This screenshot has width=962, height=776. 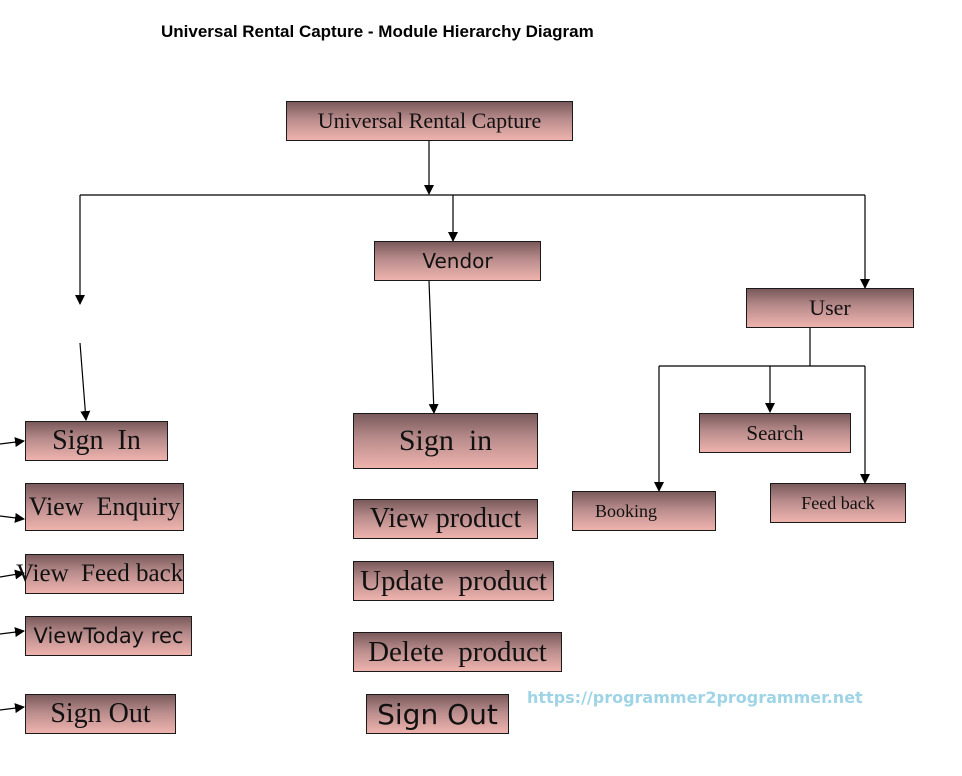 What do you see at coordinates (433, 347) in the screenshot?
I see `edge-vendor-to-sign-in` at bounding box center [433, 347].